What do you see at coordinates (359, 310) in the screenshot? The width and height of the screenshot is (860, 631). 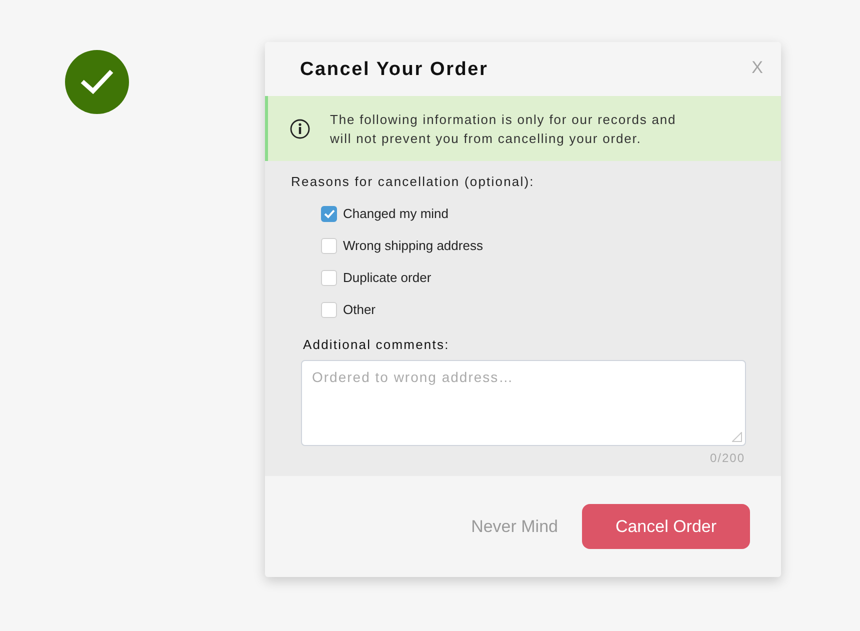 I see `checkbox-label: Other` at bounding box center [359, 310].